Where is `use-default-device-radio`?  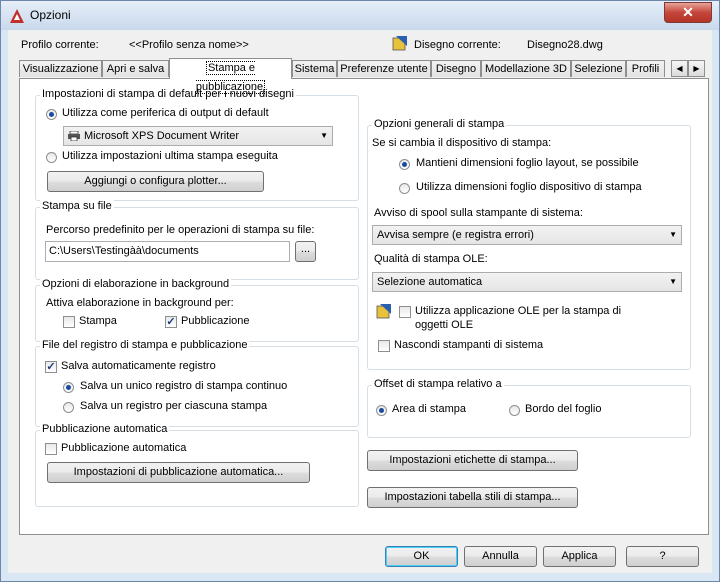 use-default-device-radio is located at coordinates (51, 114).